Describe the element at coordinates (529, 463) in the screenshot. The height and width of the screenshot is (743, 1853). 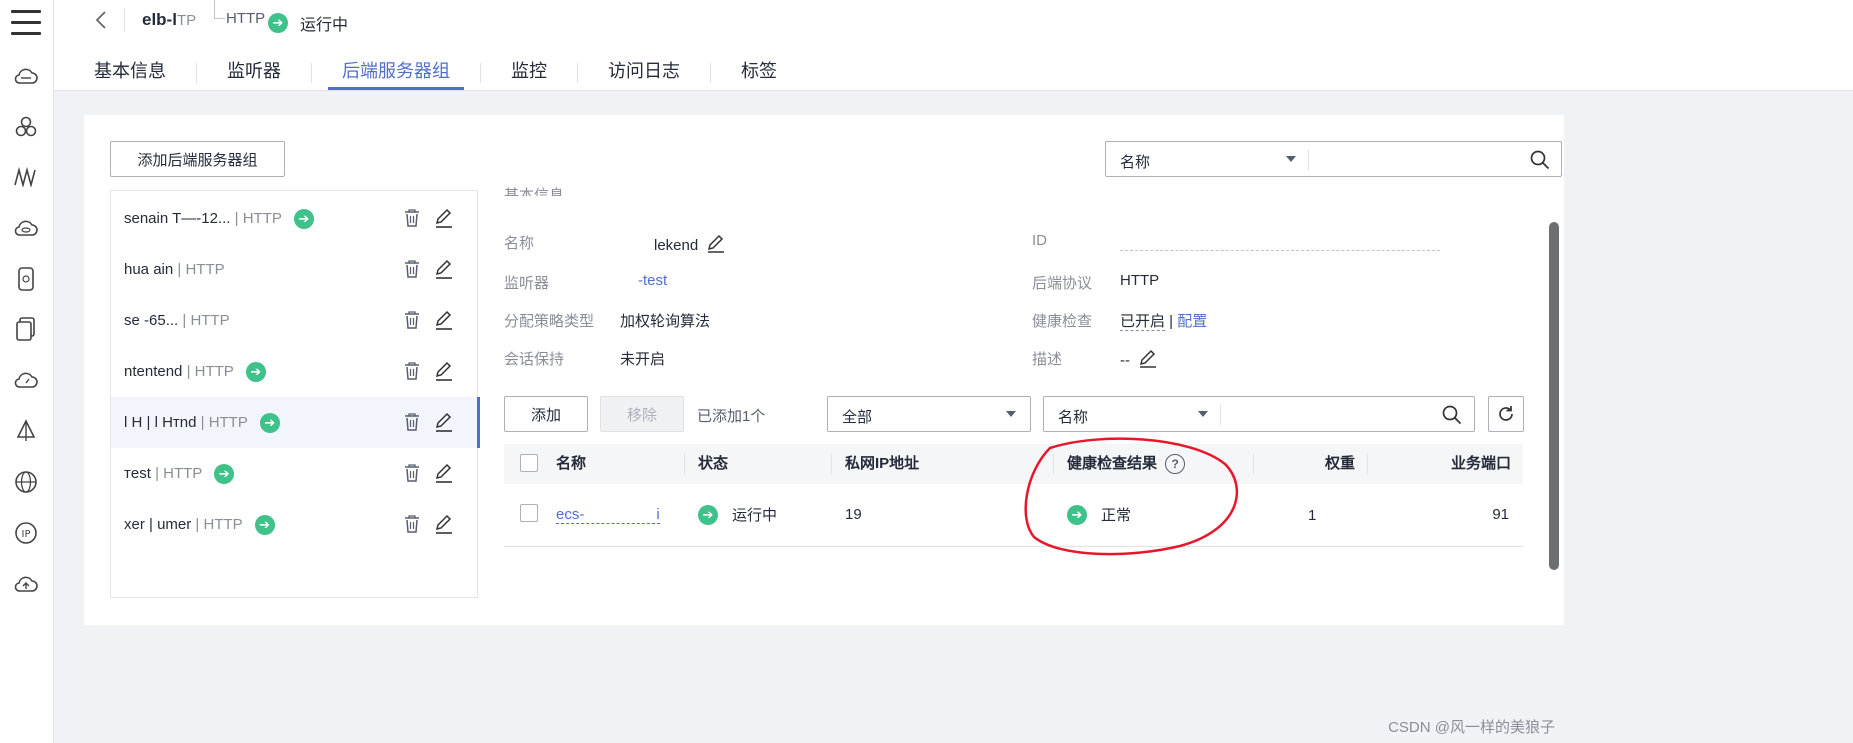
I see `select-all-checkbox` at that location.